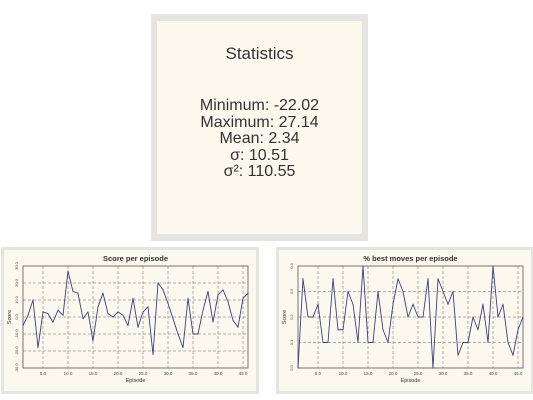 This screenshot has width=533, height=400. I want to click on y-tick-label: 0.1, so click(291, 342).